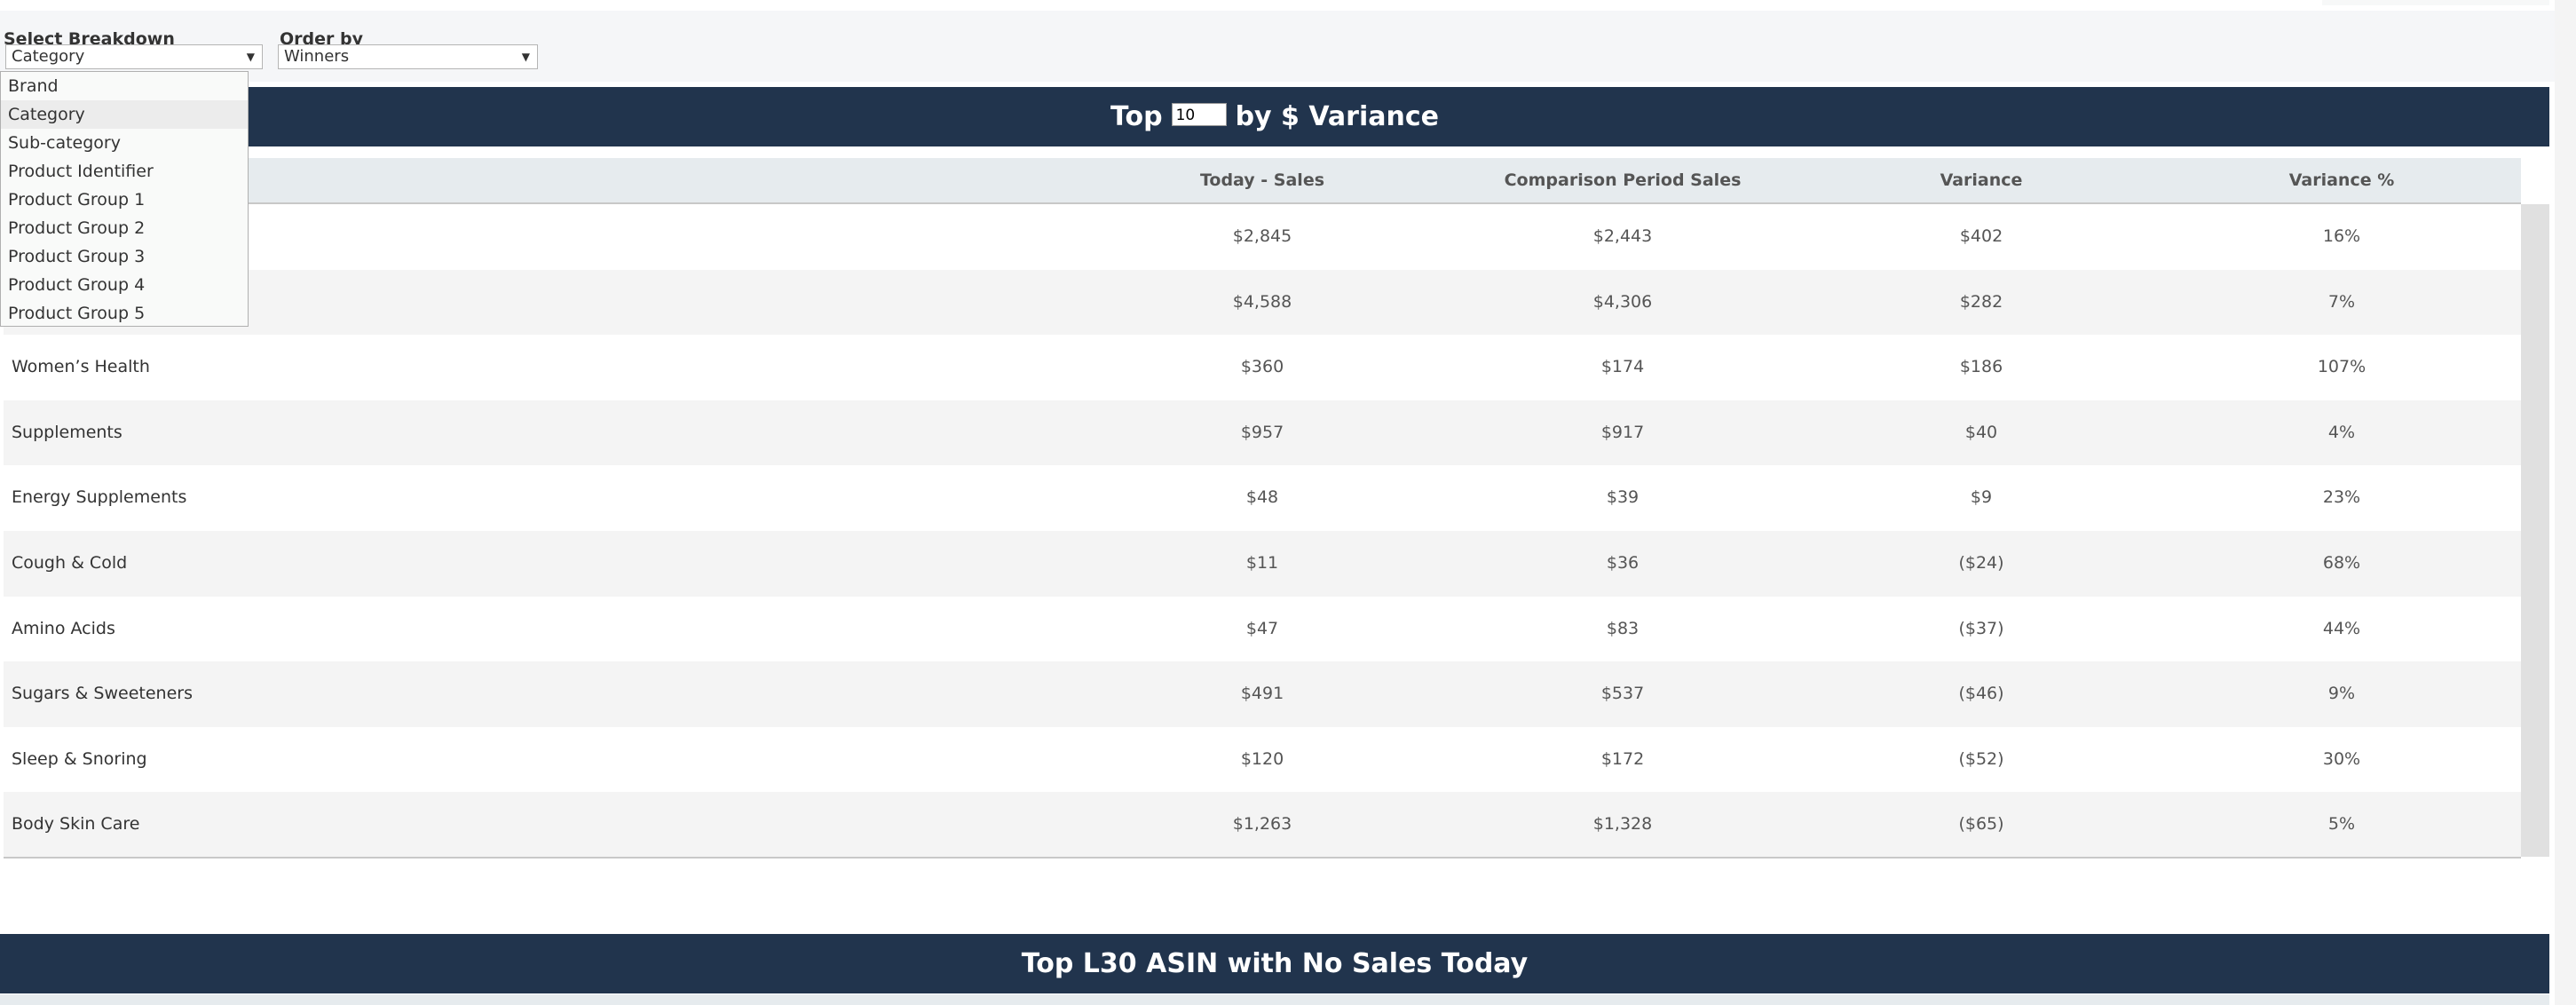 The width and height of the screenshot is (2576, 1005). I want to click on second-section-table-header, so click(1274, 999).